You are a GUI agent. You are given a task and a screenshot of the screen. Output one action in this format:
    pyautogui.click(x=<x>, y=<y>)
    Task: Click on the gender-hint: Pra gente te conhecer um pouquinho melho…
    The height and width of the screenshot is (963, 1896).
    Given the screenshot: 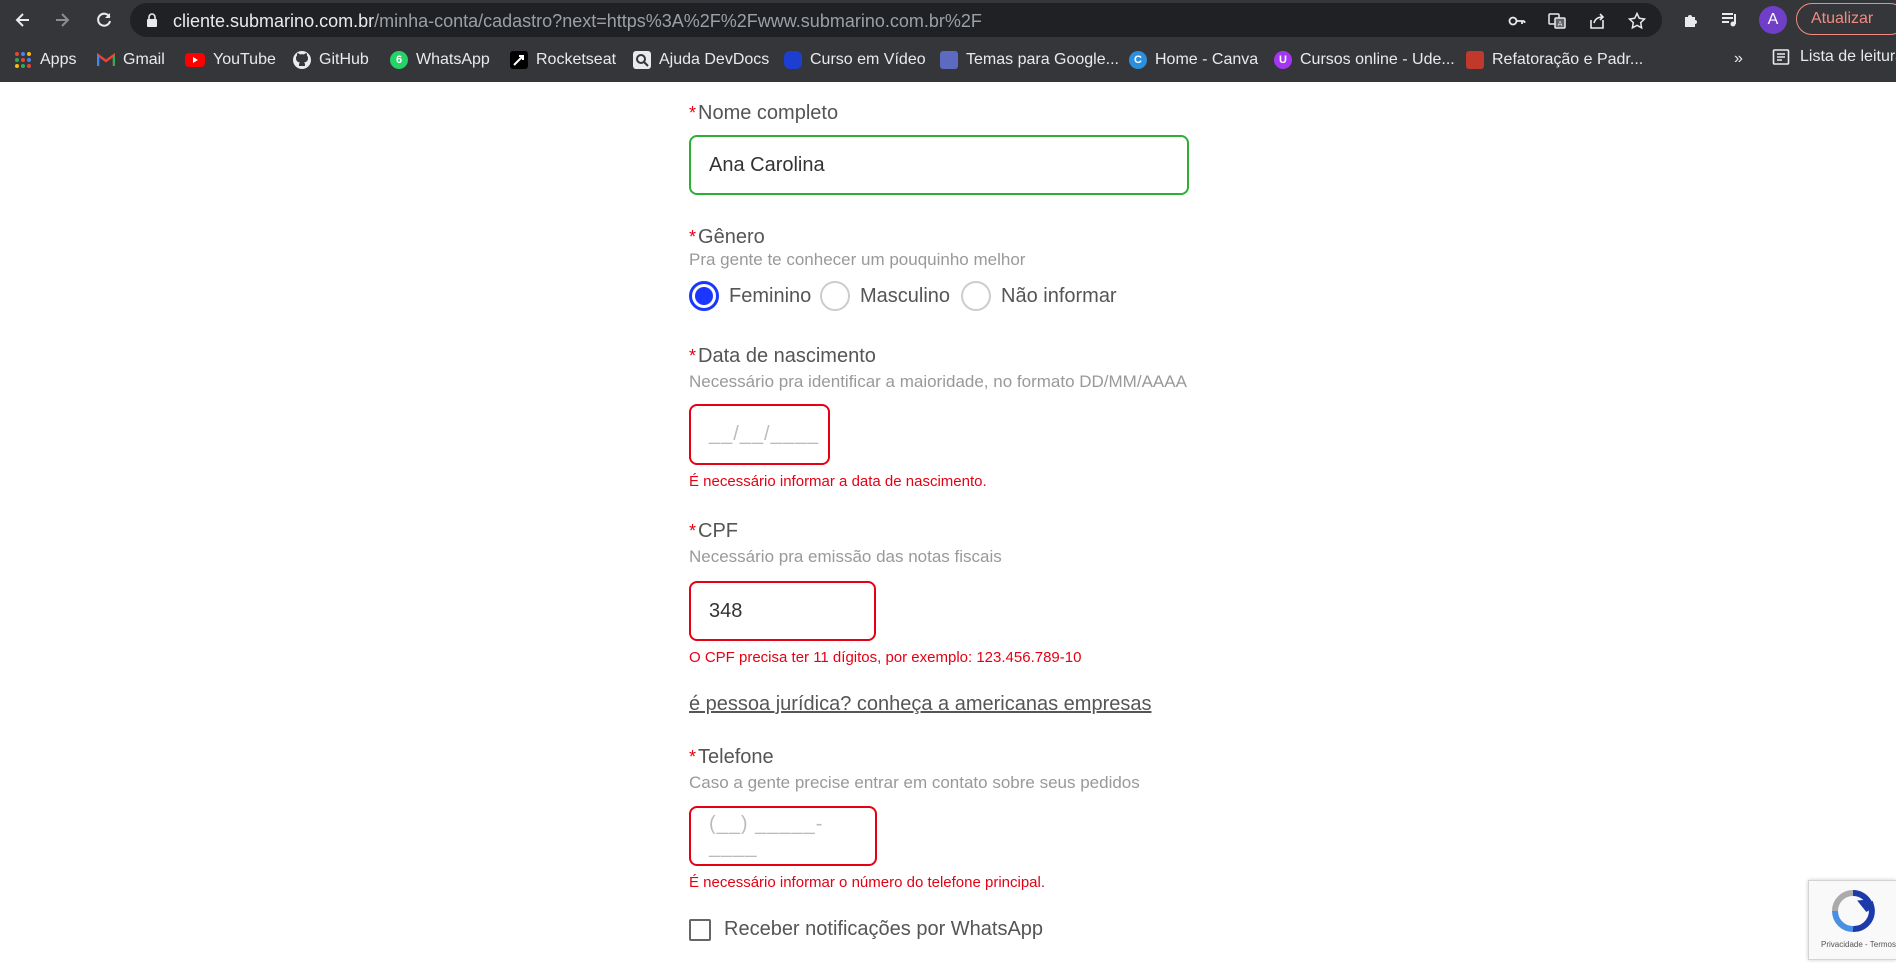 What is the action you would take?
    pyautogui.click(x=857, y=259)
    